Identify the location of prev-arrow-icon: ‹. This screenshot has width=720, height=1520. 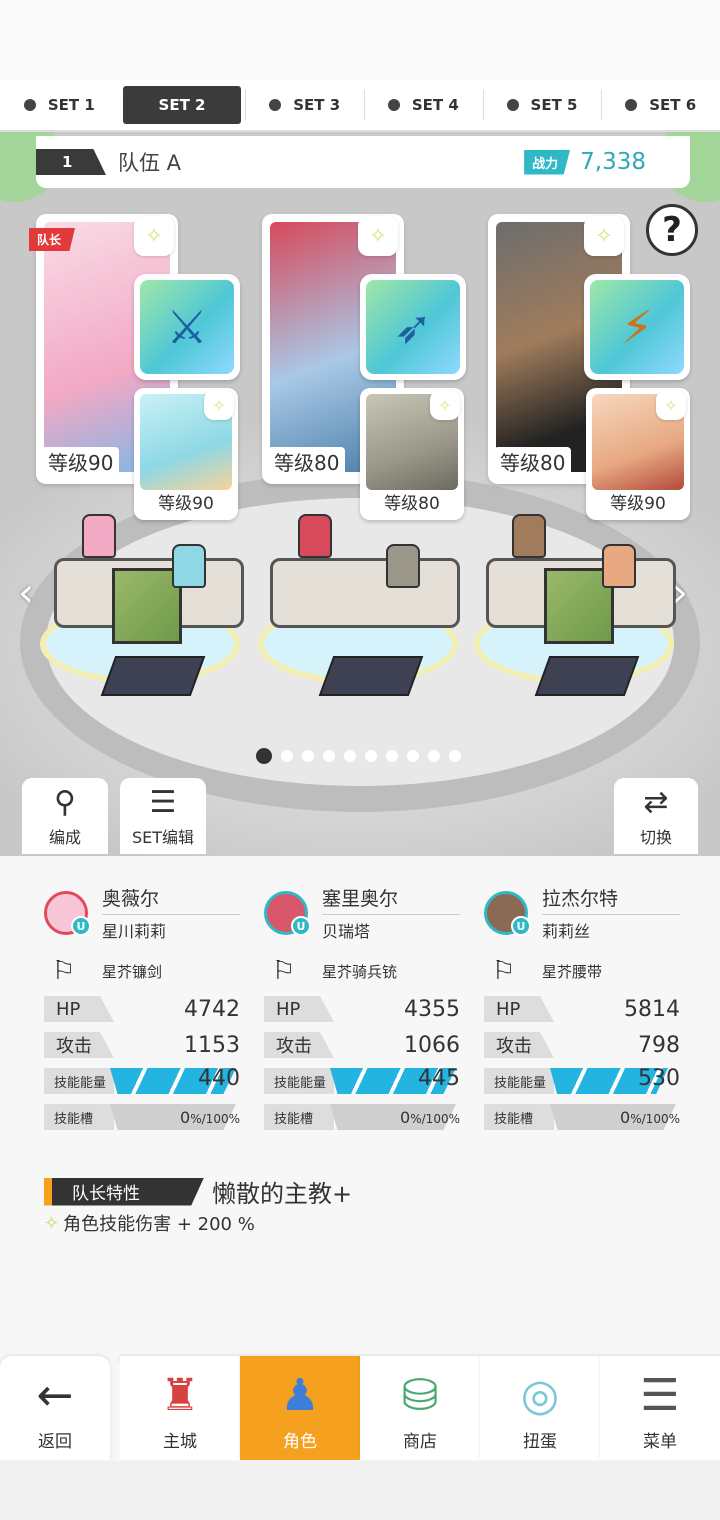
(26, 593).